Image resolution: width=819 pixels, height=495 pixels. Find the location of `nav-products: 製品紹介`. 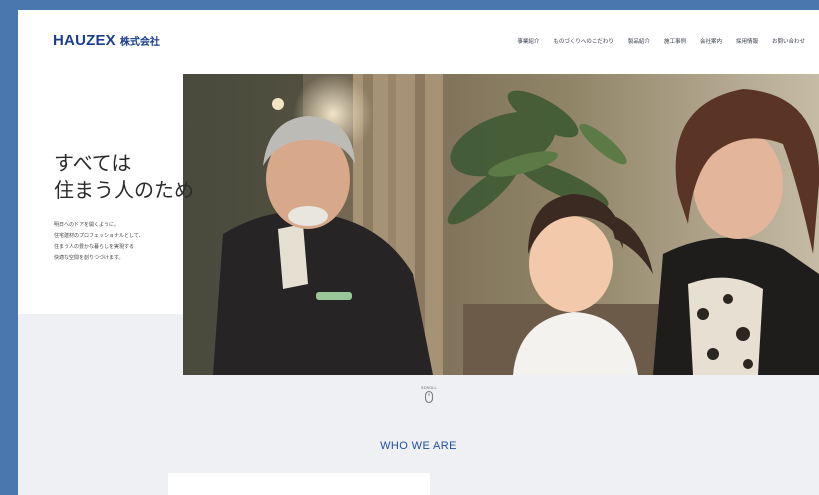

nav-products: 製品紹介 is located at coordinates (639, 41).